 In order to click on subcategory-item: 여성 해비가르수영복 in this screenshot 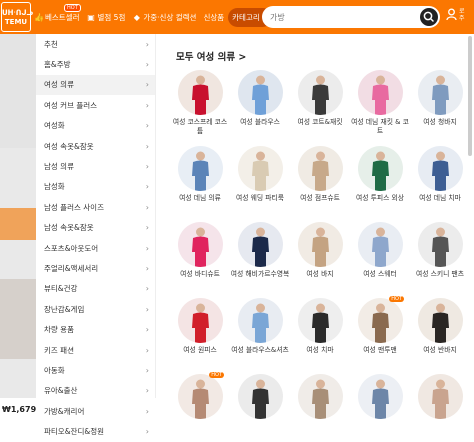, I will do `click(260, 255)`.